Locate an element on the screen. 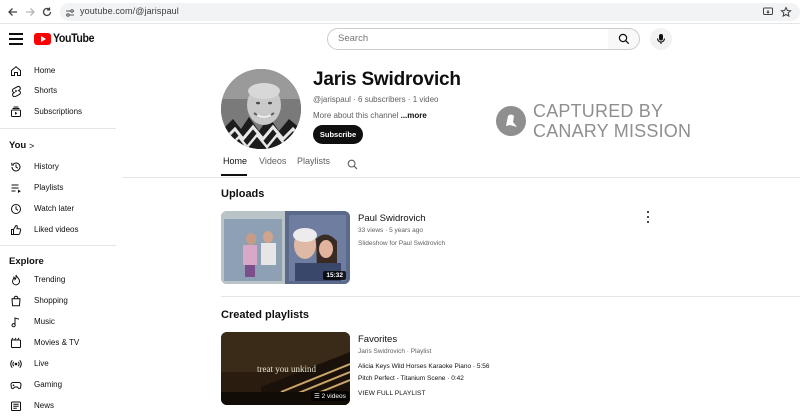  tabs-divider is located at coordinates (461, 177).